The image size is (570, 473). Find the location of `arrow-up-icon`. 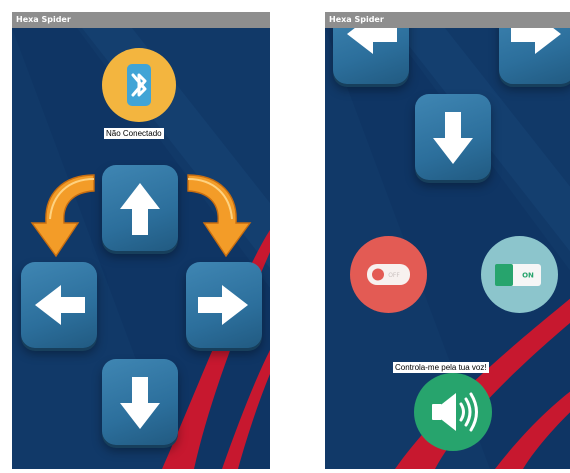

arrow-up-icon is located at coordinates (140, 209).